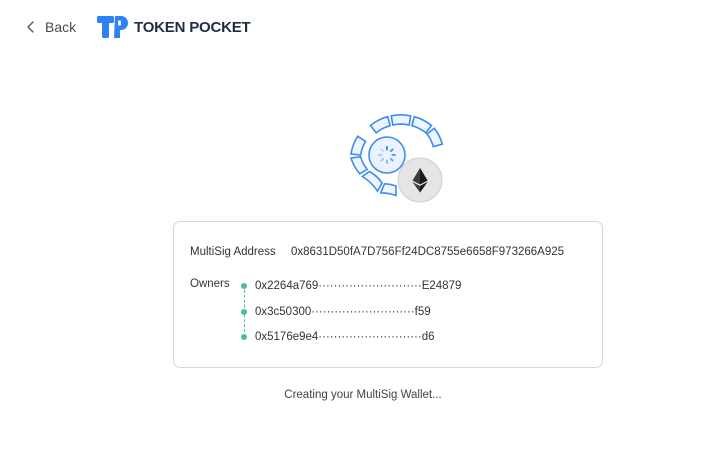  What do you see at coordinates (210, 284) in the screenshot?
I see `owners-label: Owners` at bounding box center [210, 284].